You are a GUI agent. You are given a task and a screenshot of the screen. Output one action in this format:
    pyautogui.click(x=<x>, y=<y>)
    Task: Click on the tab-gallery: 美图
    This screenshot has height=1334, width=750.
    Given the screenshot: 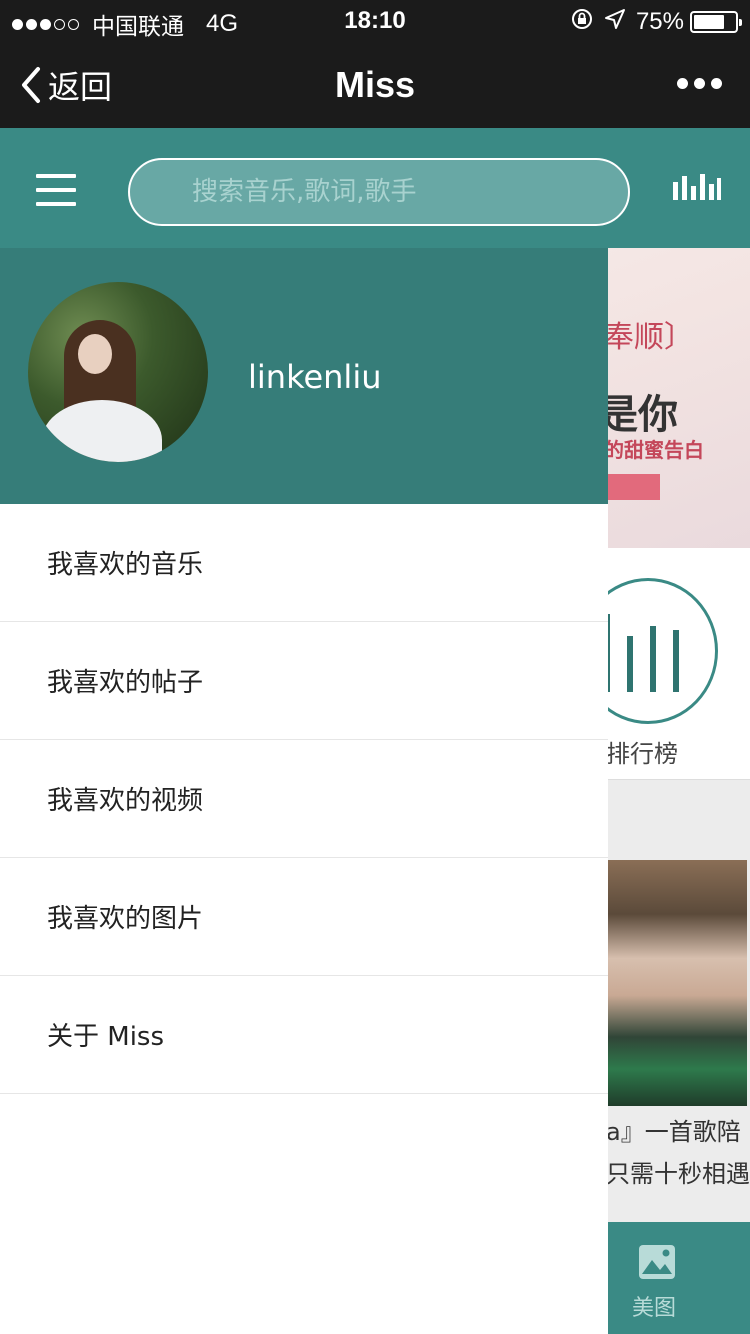 What is the action you would take?
    pyautogui.click(x=678, y=1278)
    